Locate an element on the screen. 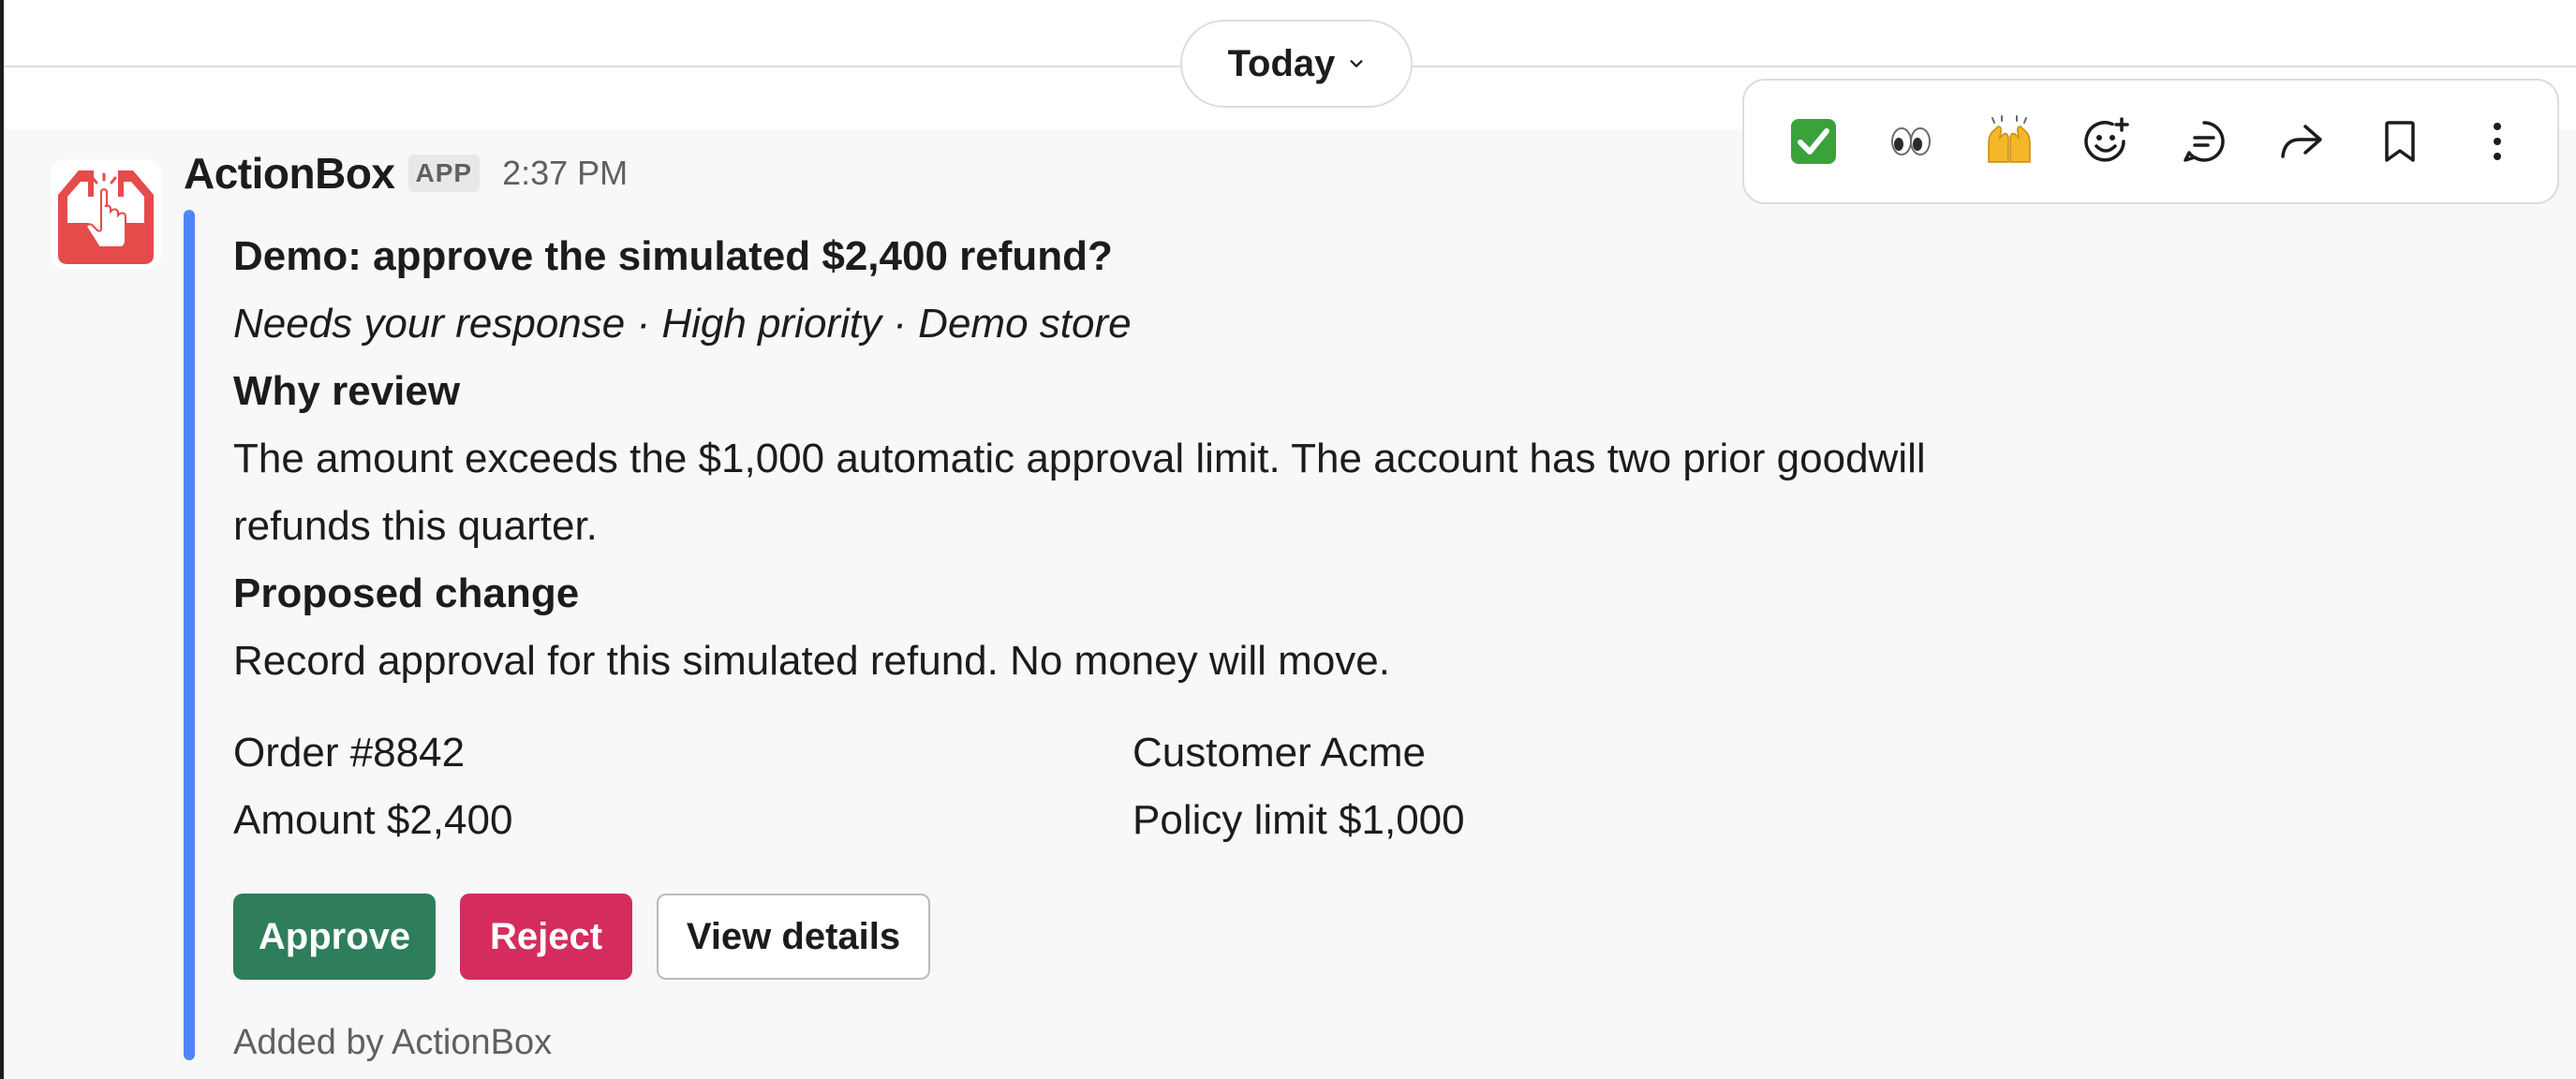  white-check-mark-reaction is located at coordinates (1813, 141).